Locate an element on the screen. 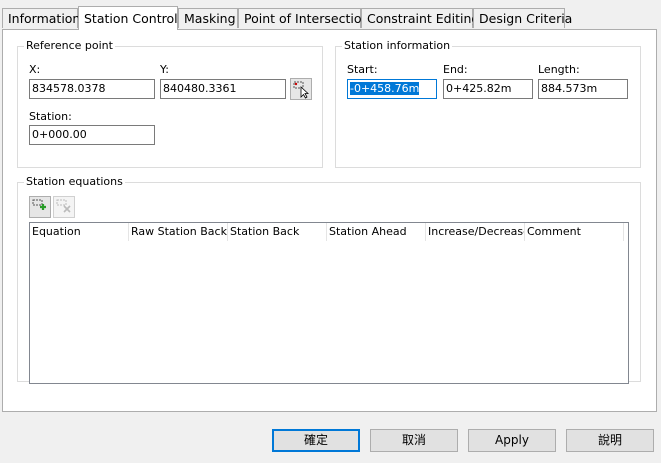 The height and width of the screenshot is (463, 661). tab-point-of-intersection: Point of Intersection is located at coordinates (303, 18).